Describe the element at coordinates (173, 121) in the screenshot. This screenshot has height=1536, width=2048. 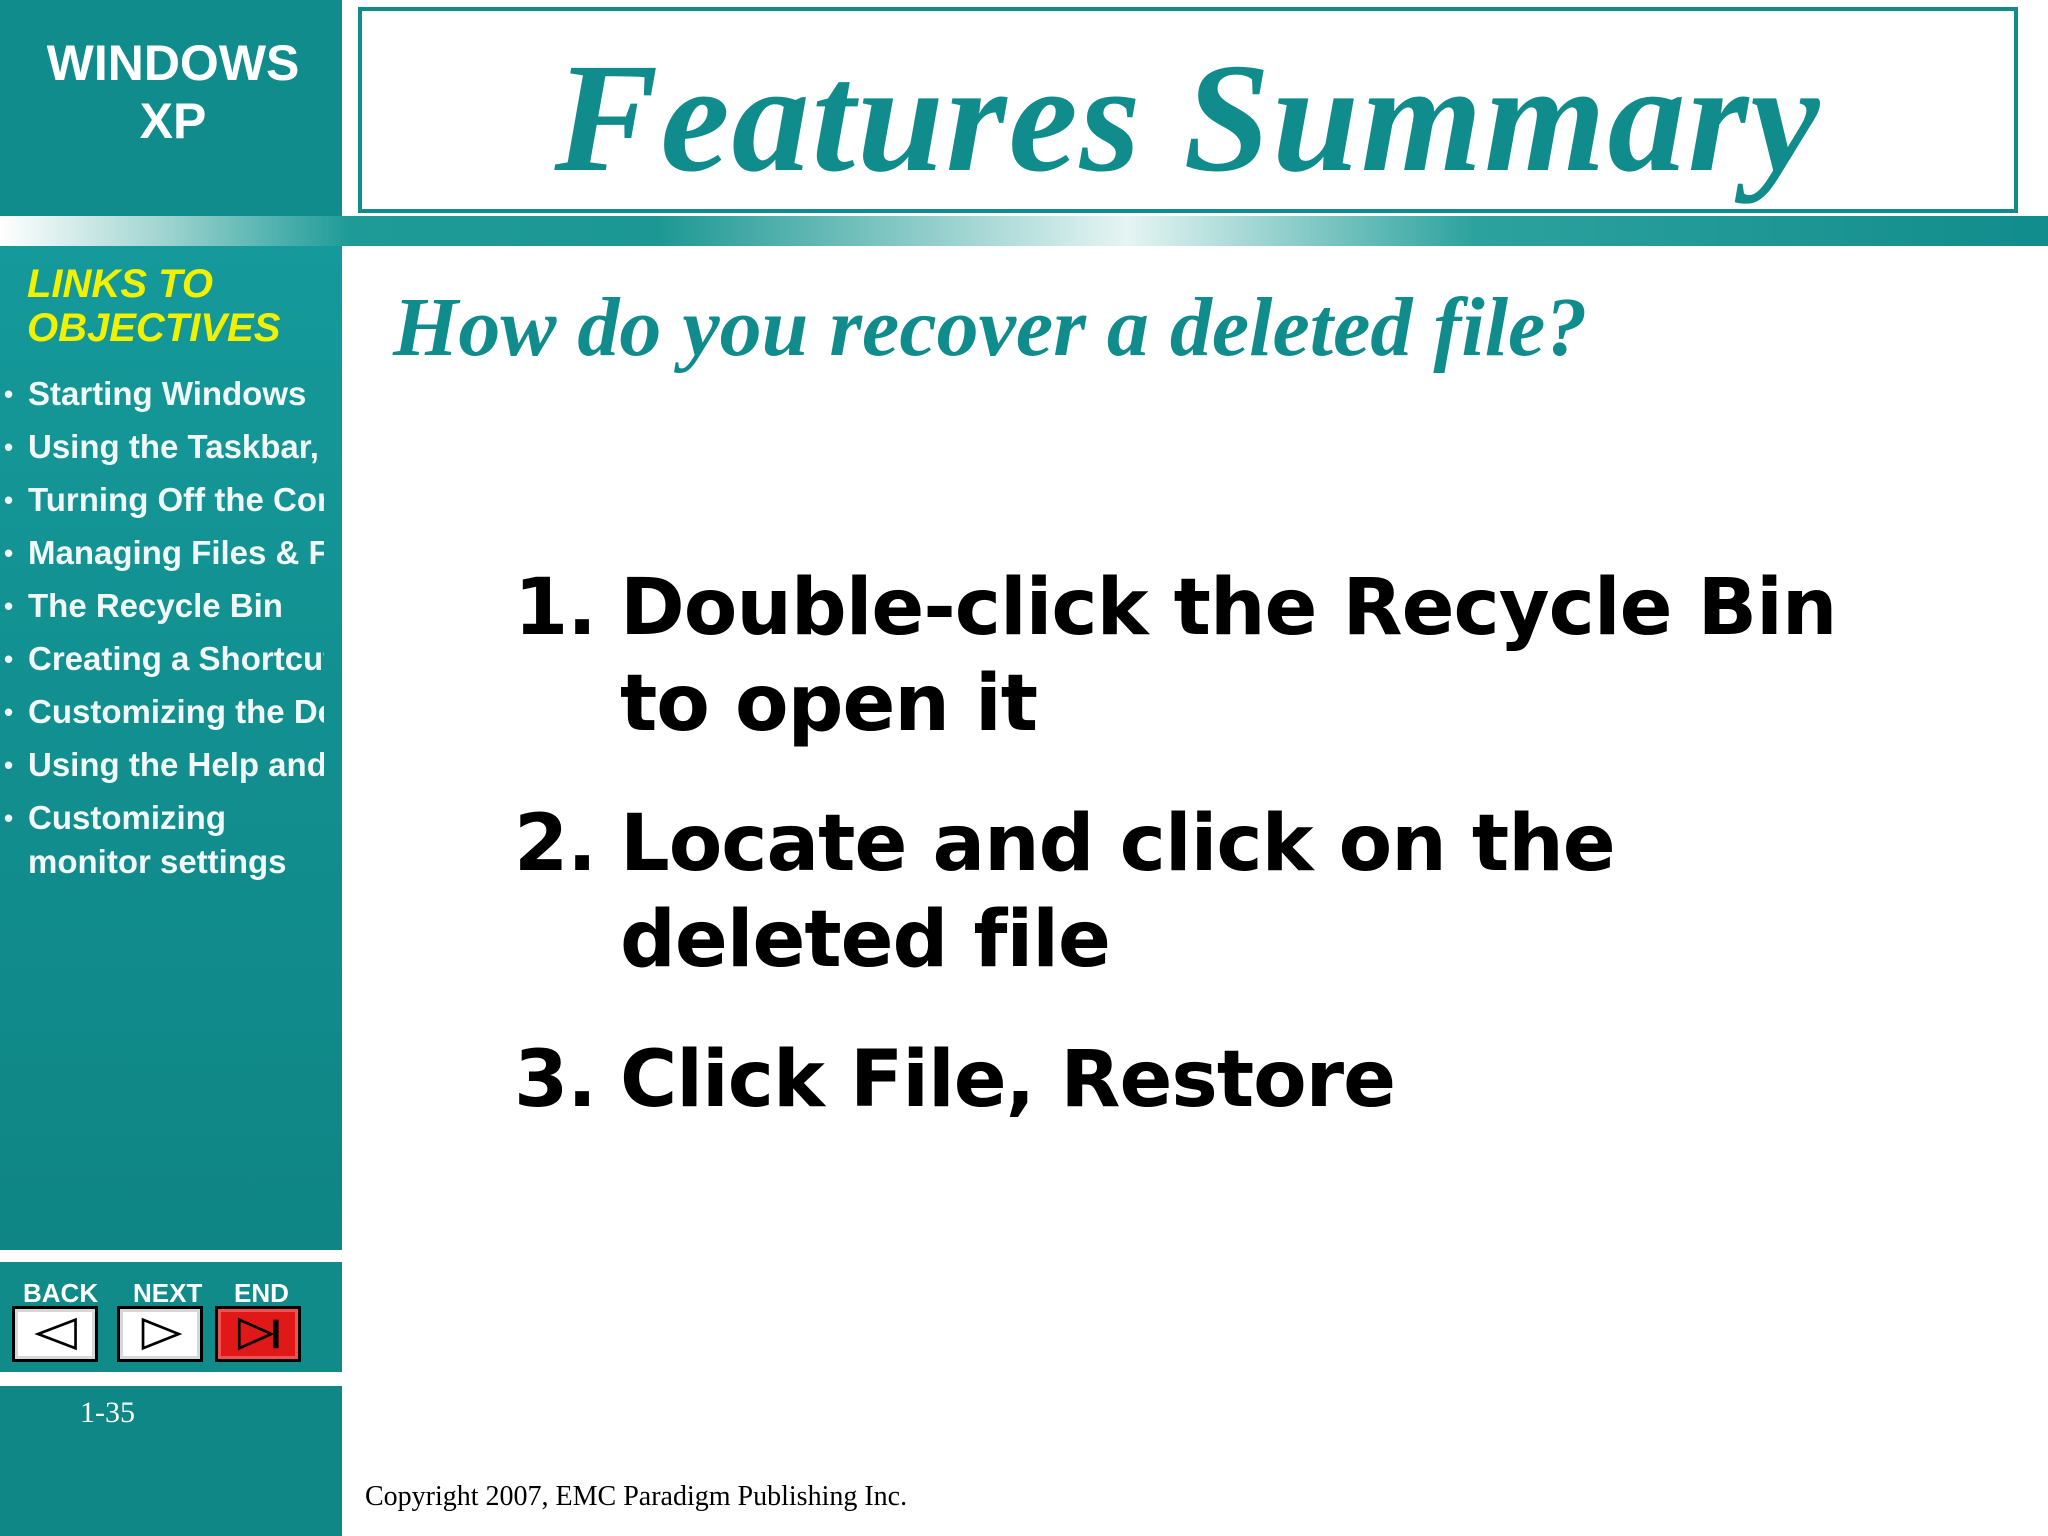
I see `app-title-line2: XP` at that location.